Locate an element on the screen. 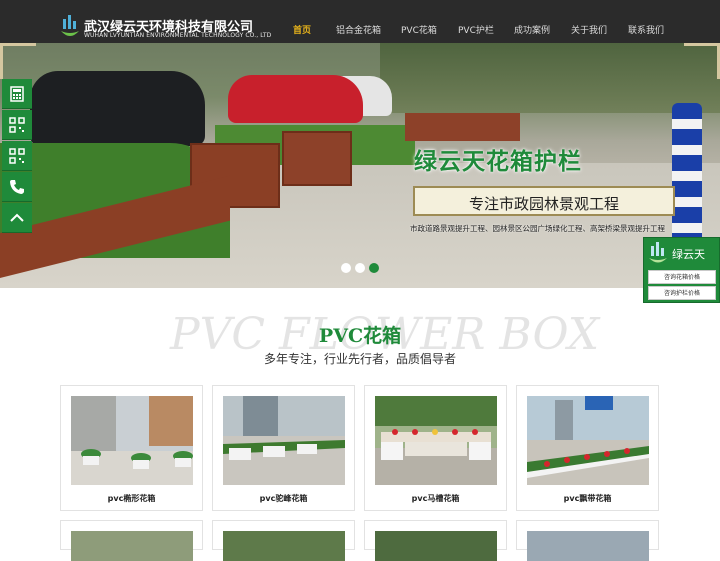 The width and height of the screenshot is (720, 561). nav-cases: 成功案例 is located at coordinates (532, 29).